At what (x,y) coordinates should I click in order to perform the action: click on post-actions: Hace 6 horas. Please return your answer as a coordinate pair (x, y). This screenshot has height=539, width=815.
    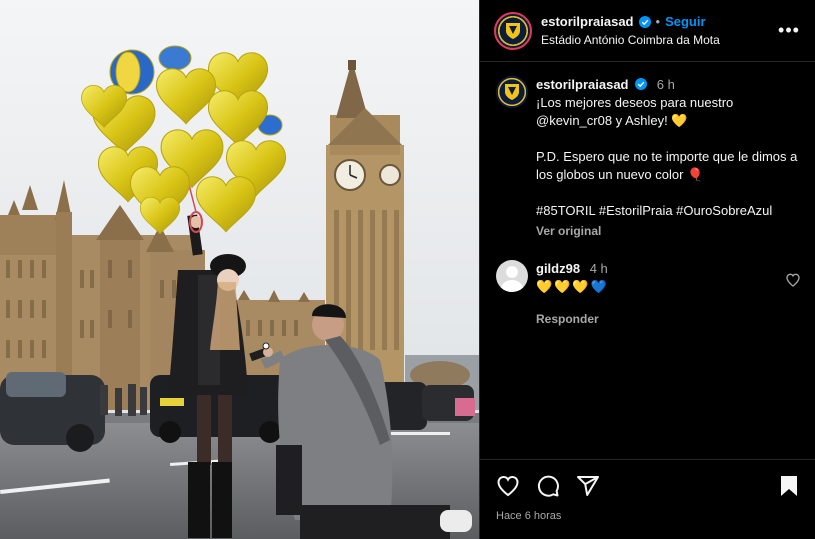
    Looking at the image, I should click on (647, 490).